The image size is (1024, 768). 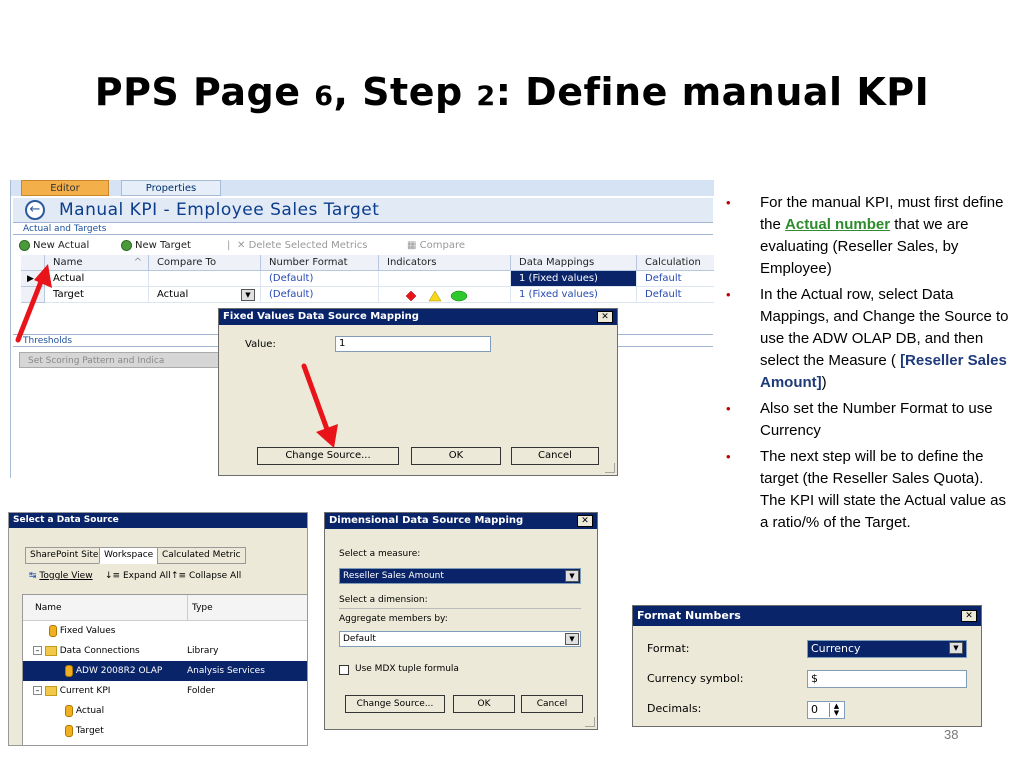 I want to click on toggle-view-icon: ↹, so click(x=34, y=576).